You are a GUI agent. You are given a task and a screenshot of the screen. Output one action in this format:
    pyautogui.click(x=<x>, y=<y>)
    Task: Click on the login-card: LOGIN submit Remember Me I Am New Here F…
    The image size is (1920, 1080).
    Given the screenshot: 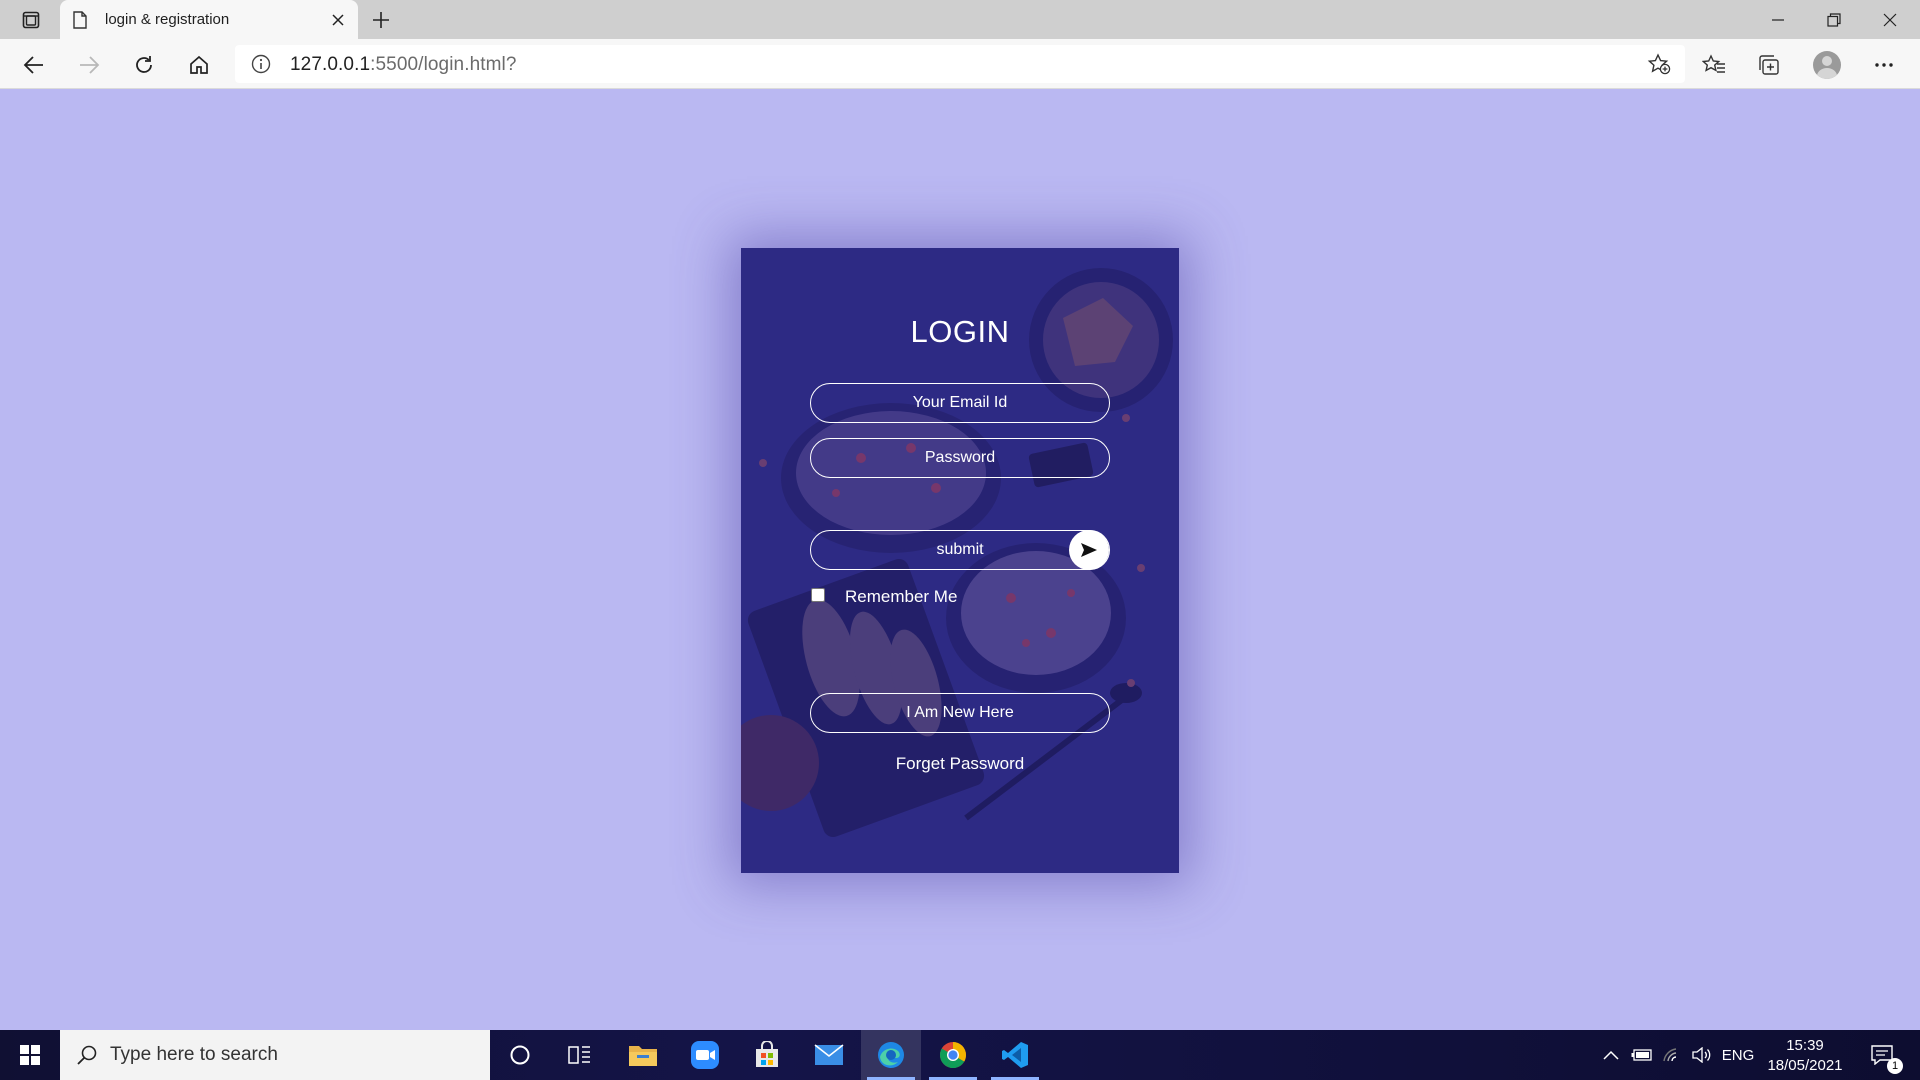 What is the action you would take?
    pyautogui.click(x=960, y=560)
    